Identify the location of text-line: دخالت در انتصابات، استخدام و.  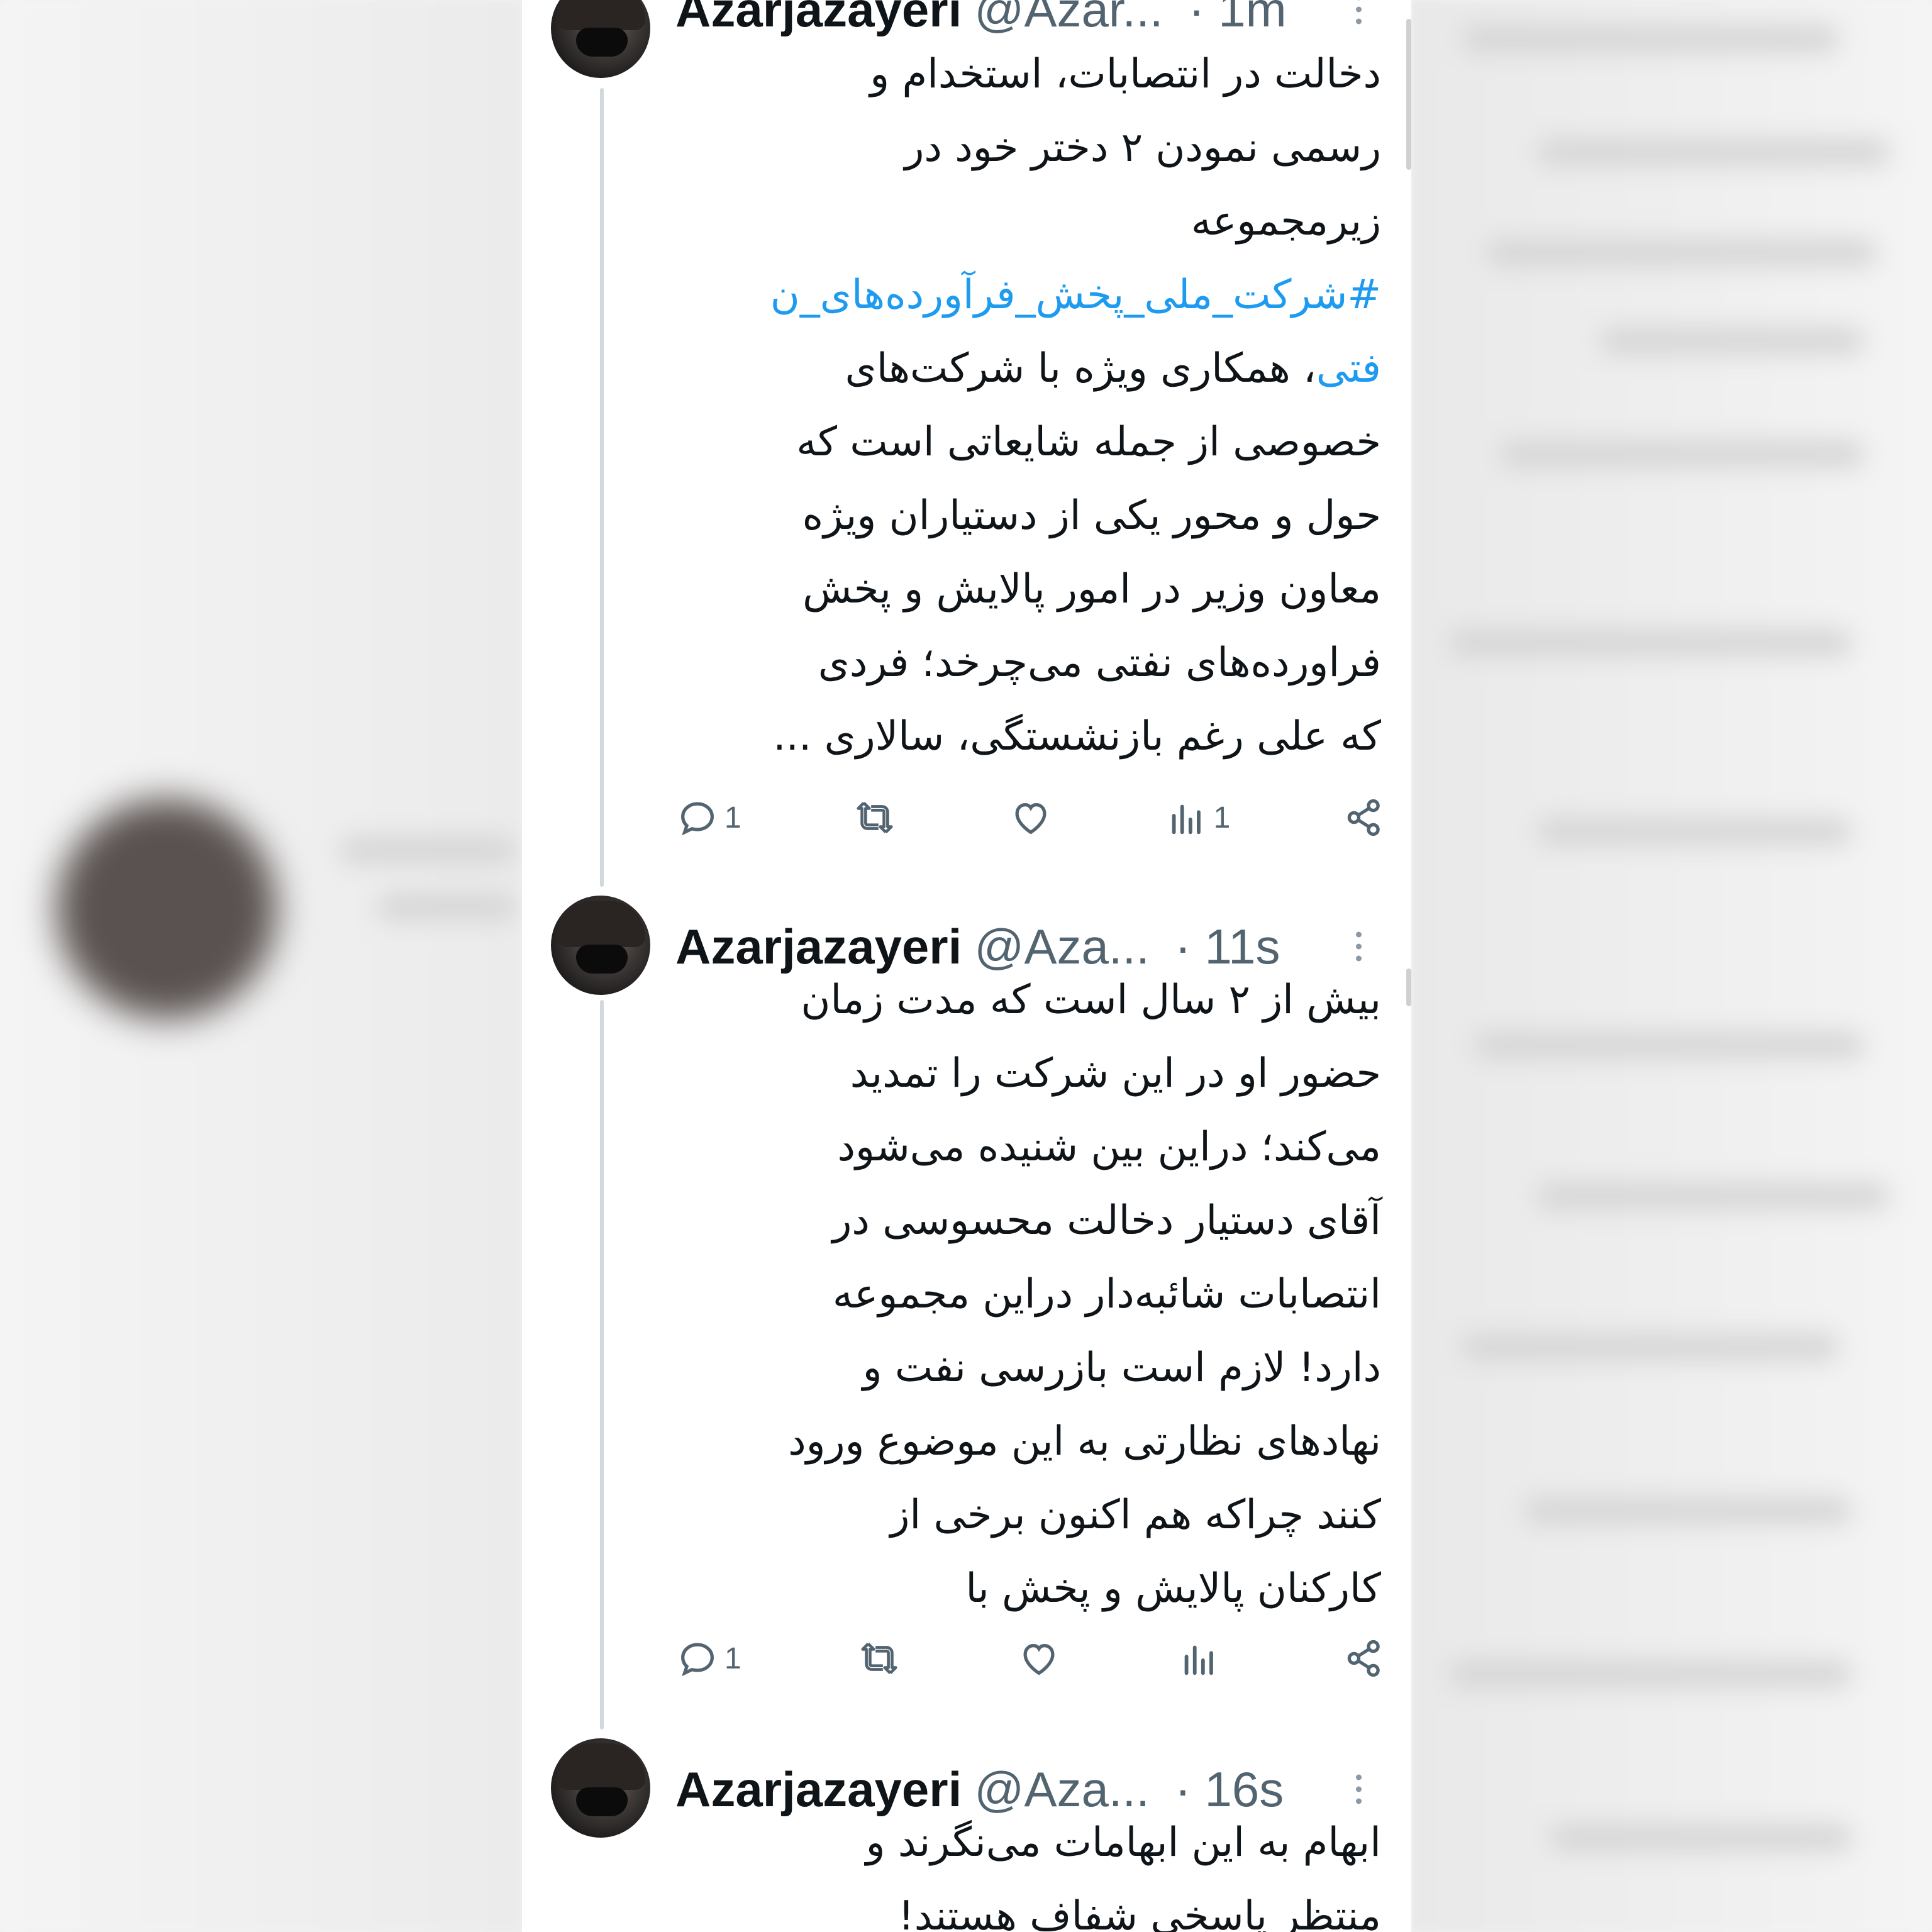
(1125, 74).